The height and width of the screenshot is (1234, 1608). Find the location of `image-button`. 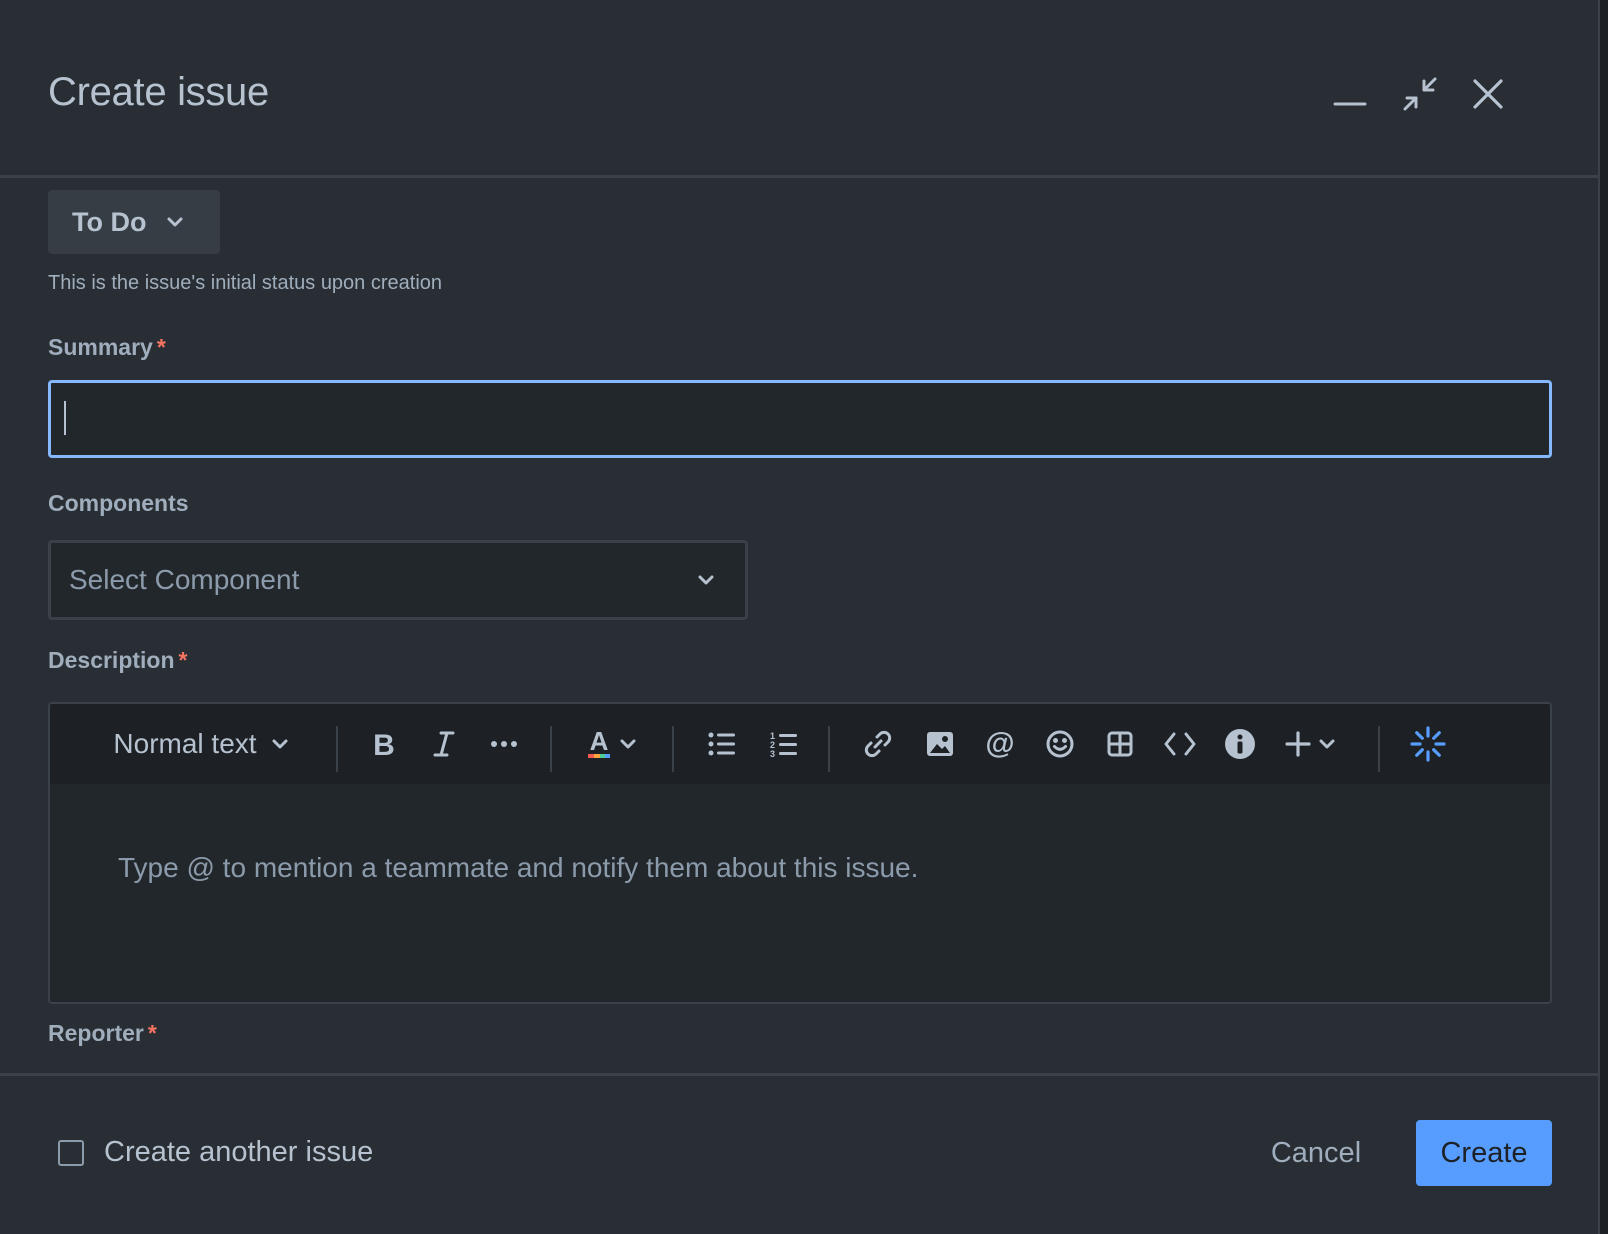

image-button is located at coordinates (940, 744).